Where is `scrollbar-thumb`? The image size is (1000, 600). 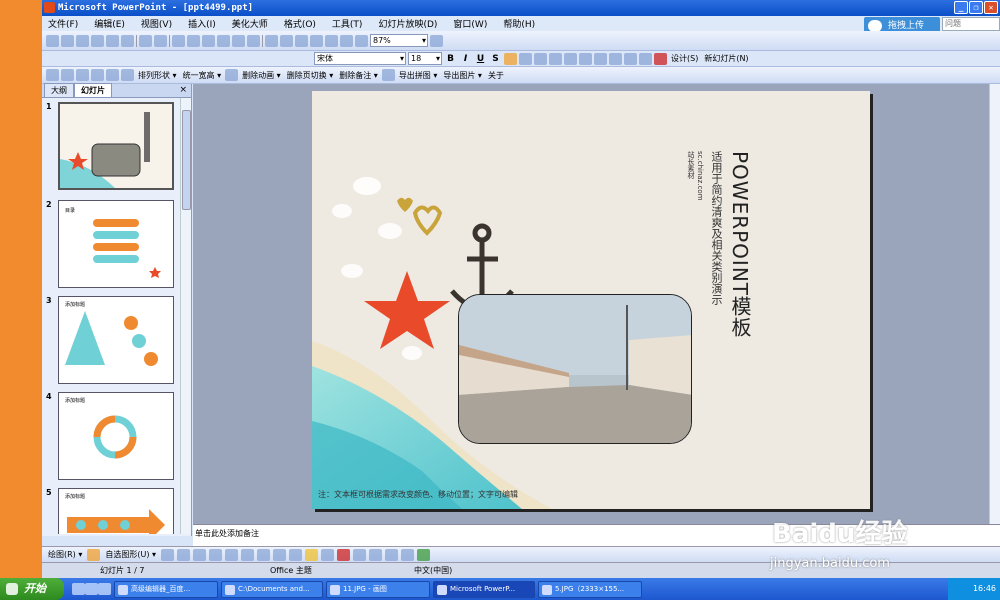
scrollbar-thumb is located at coordinates (186, 160).